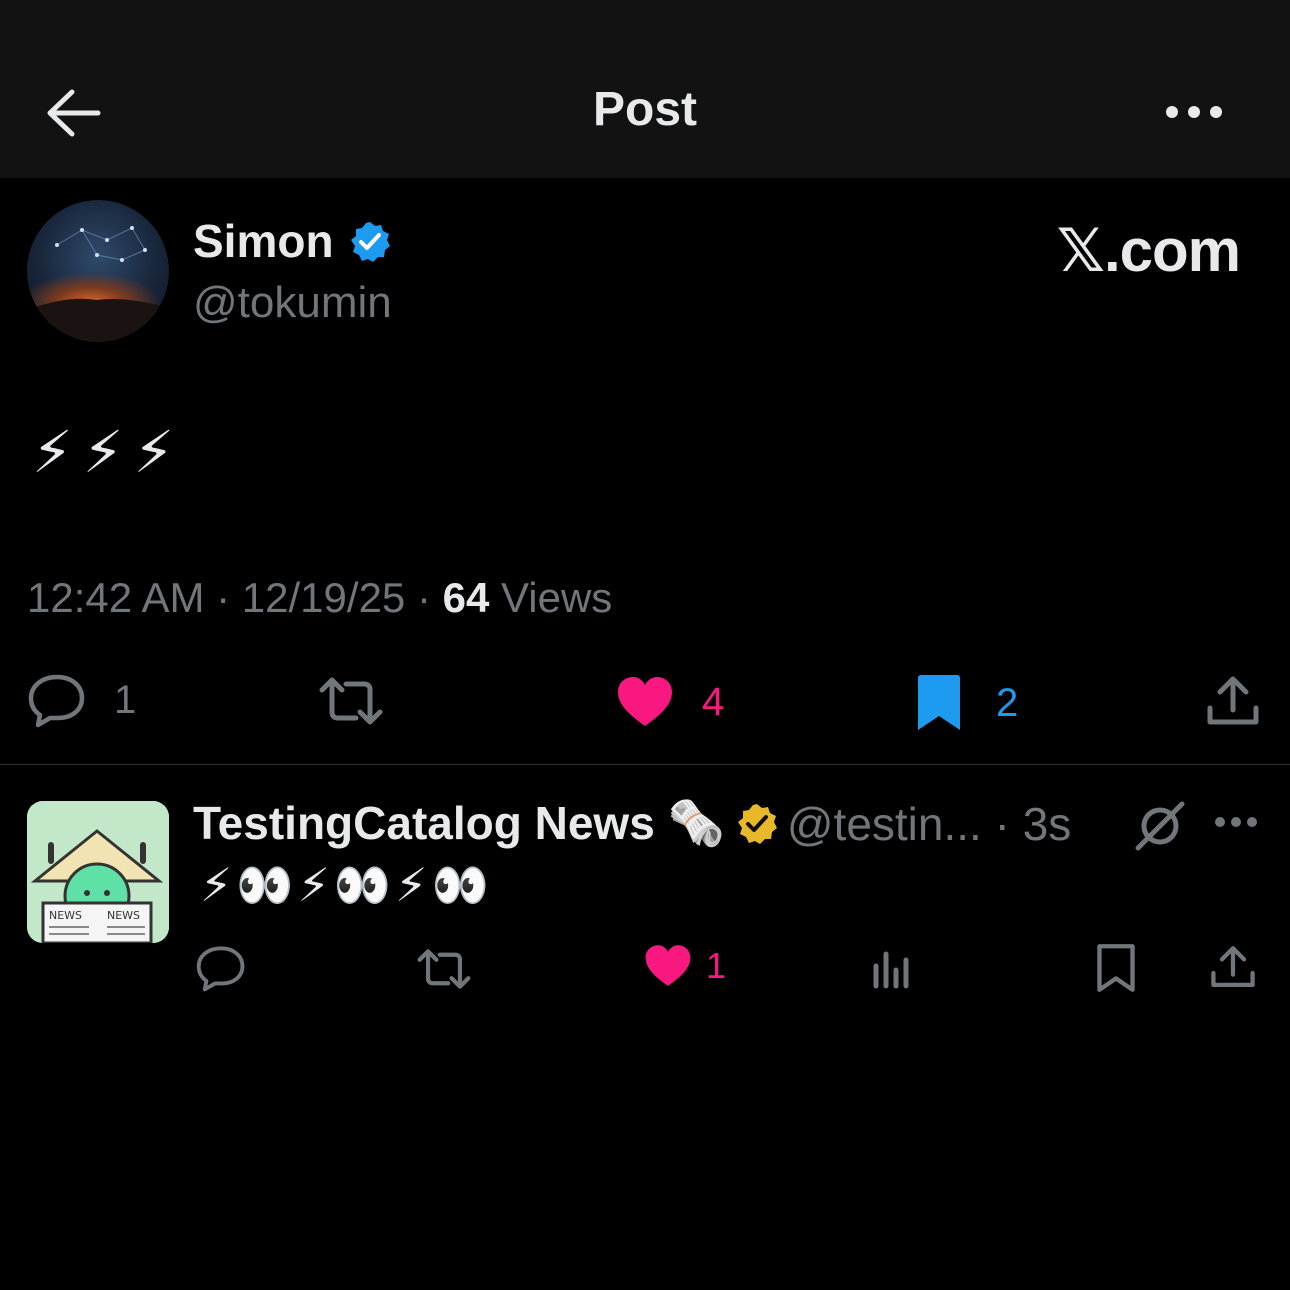 The height and width of the screenshot is (1290, 1290). Describe the element at coordinates (668, 965) in the screenshot. I see `reply-heart-icon` at that location.